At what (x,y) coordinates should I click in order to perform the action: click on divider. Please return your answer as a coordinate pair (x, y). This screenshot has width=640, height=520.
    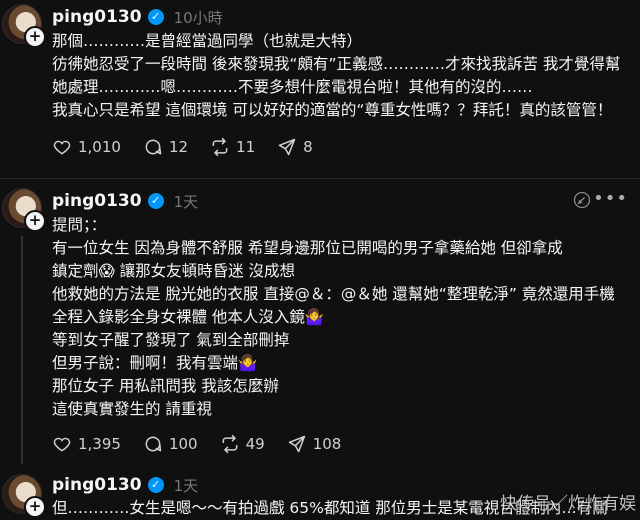
    Looking at the image, I should click on (320, 178).